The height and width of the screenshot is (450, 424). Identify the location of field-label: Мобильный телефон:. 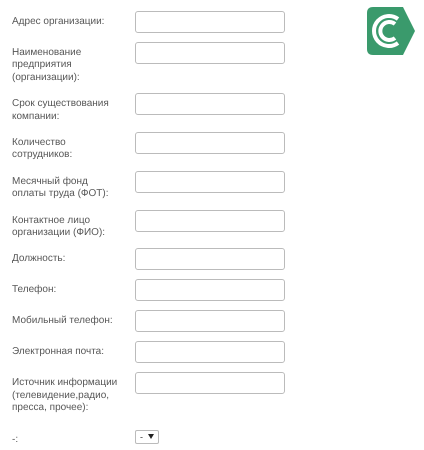
(63, 321).